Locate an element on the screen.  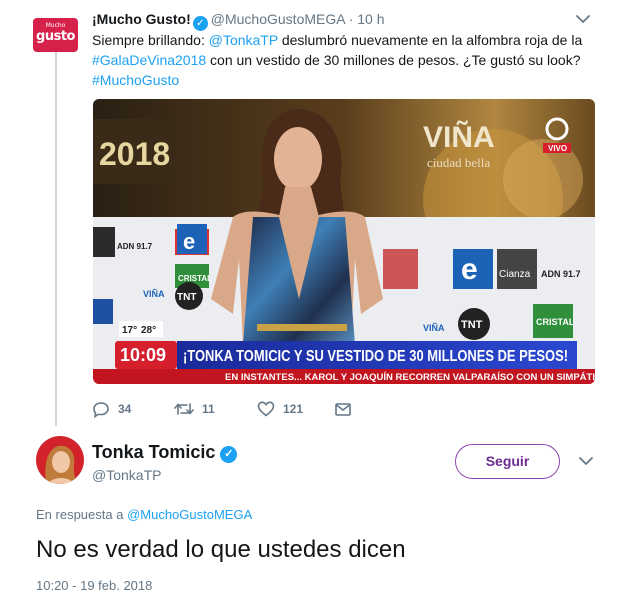
in-reply-to: En respuesta a @MuchoGustoMEGA is located at coordinates (144, 514).